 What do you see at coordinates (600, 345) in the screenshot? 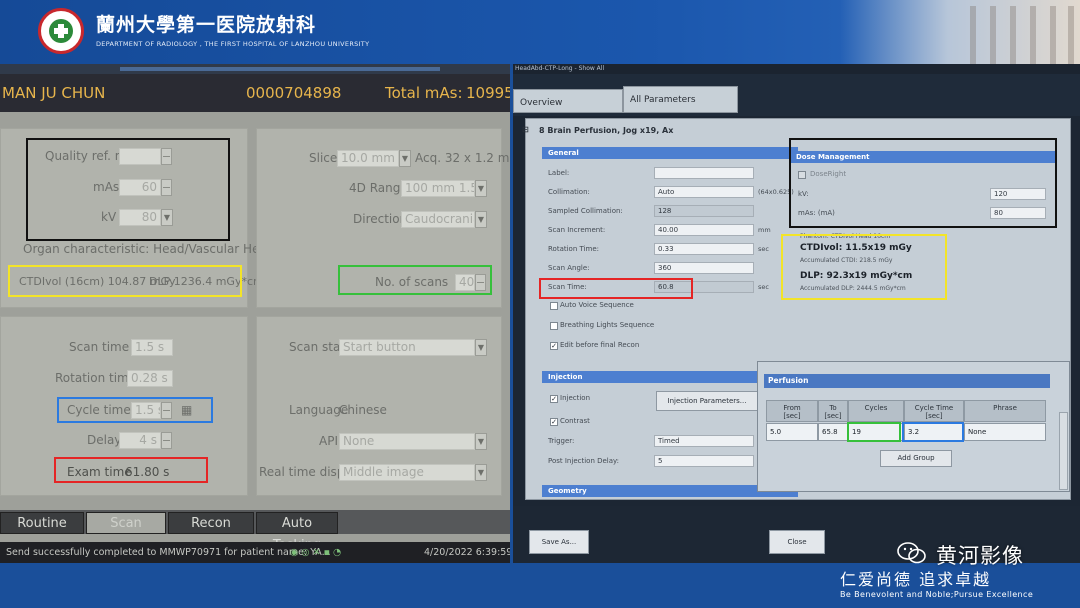
I see `edit-before-recon-label: Edit before final Recon` at bounding box center [600, 345].